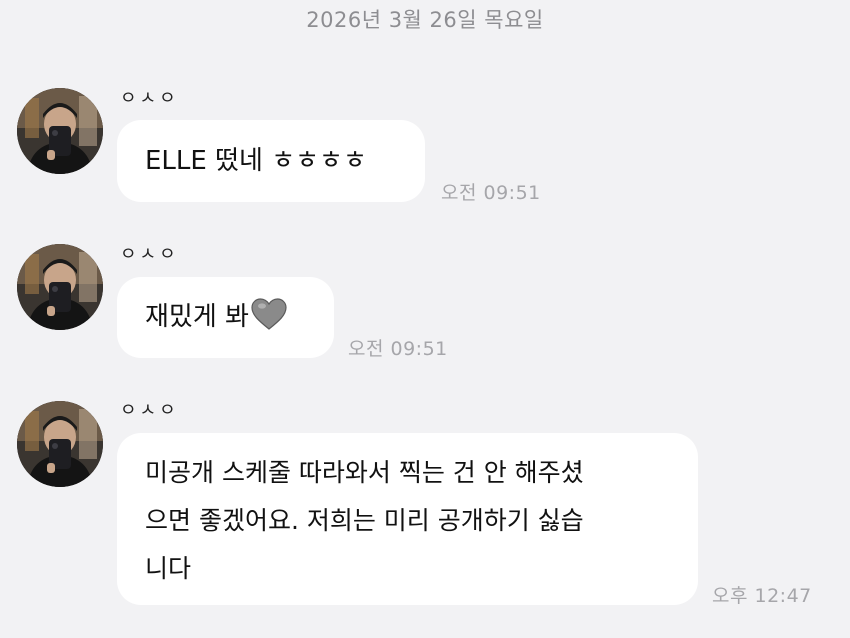 Image resolution: width=850 pixels, height=638 pixels. I want to click on date-header: 2026년 3월 26일 목요일, so click(425, 20).